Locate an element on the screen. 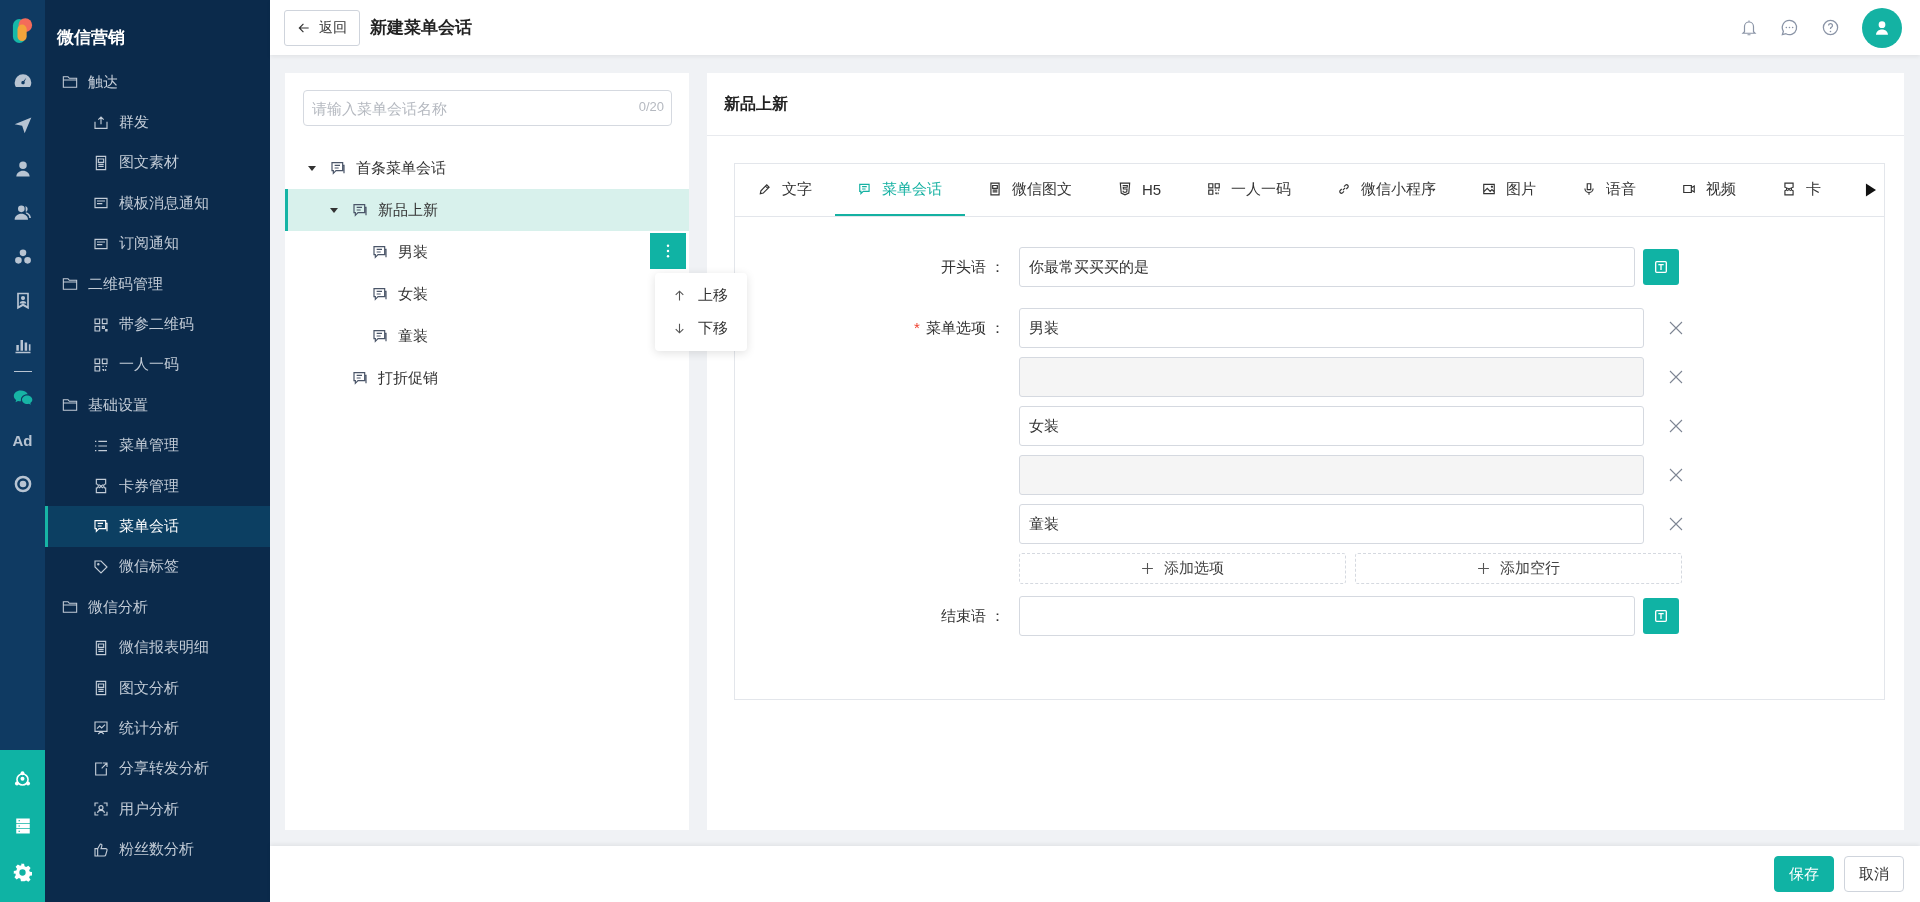 The width and height of the screenshot is (1920, 902). plus-icon is located at coordinates (1147, 568).